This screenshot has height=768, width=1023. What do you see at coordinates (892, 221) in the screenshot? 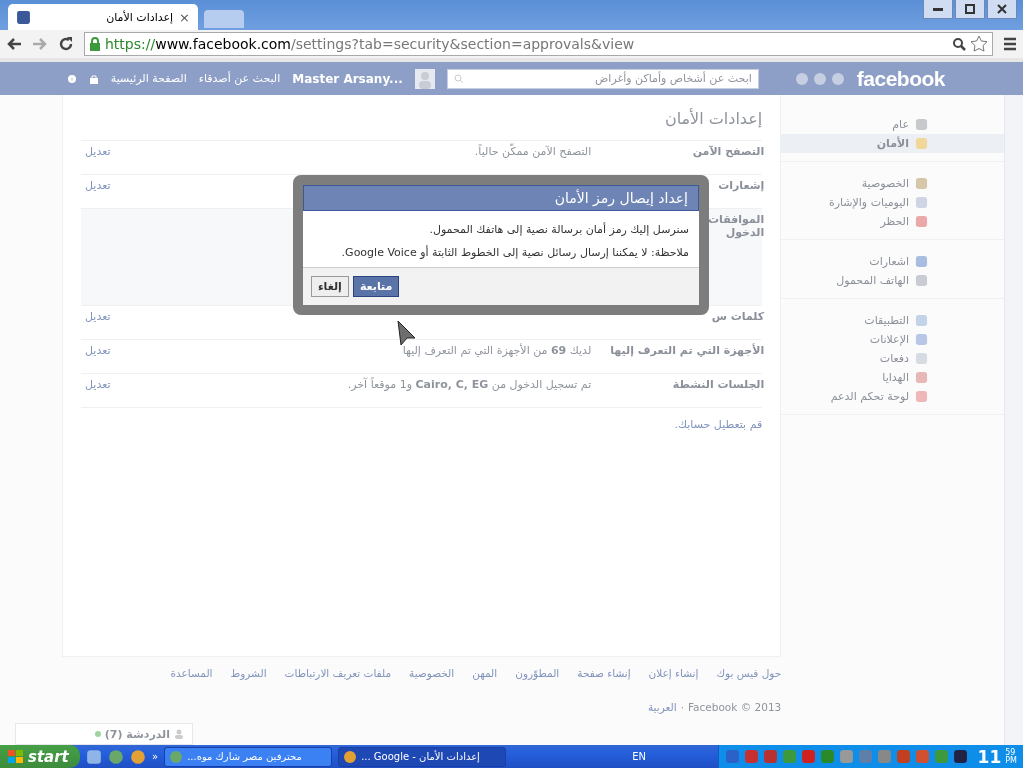
I see `sidebar-item: الحظر` at bounding box center [892, 221].